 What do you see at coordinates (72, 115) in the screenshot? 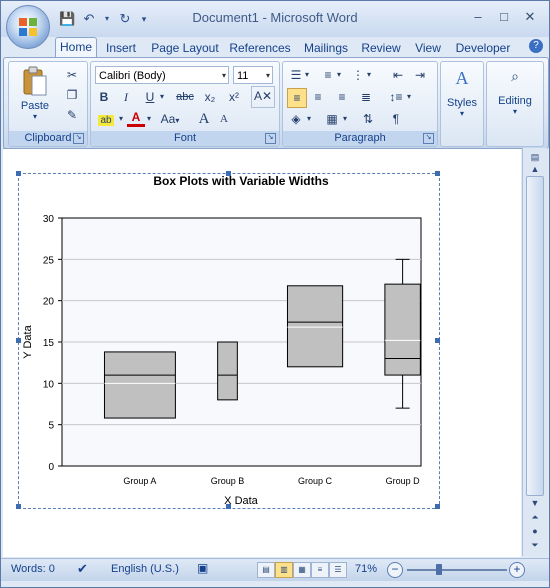
I see `format-painter-icon: ✎` at bounding box center [72, 115].